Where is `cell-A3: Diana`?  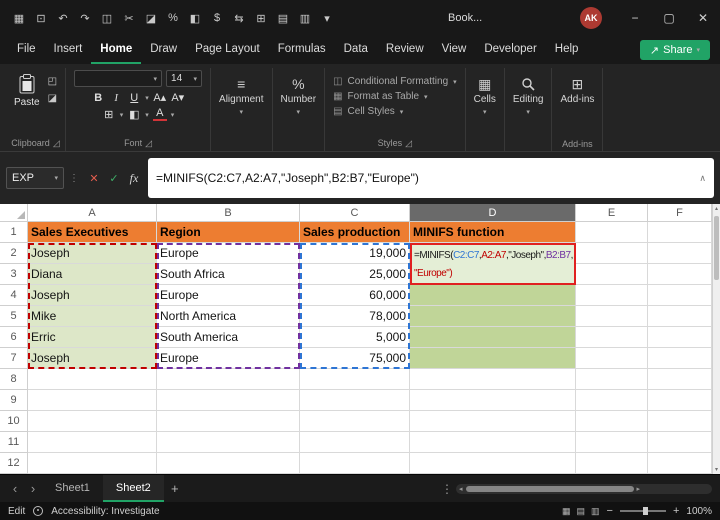 cell-A3: Diana is located at coordinates (92, 274).